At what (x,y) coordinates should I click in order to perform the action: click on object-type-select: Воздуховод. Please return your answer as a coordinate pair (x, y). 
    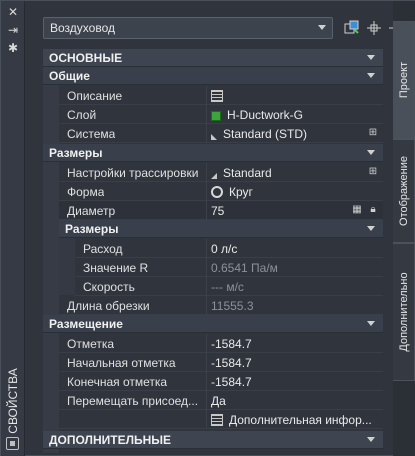
    Looking at the image, I should click on (188, 28).